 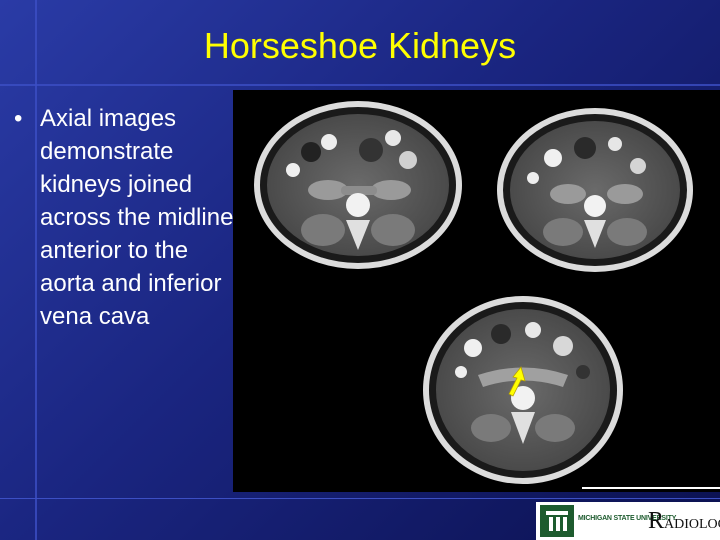 I want to click on msu-radiology-logo: MICHIGAN STATE UNIVERSITY RADIOLOGY, so click(x=628, y=521).